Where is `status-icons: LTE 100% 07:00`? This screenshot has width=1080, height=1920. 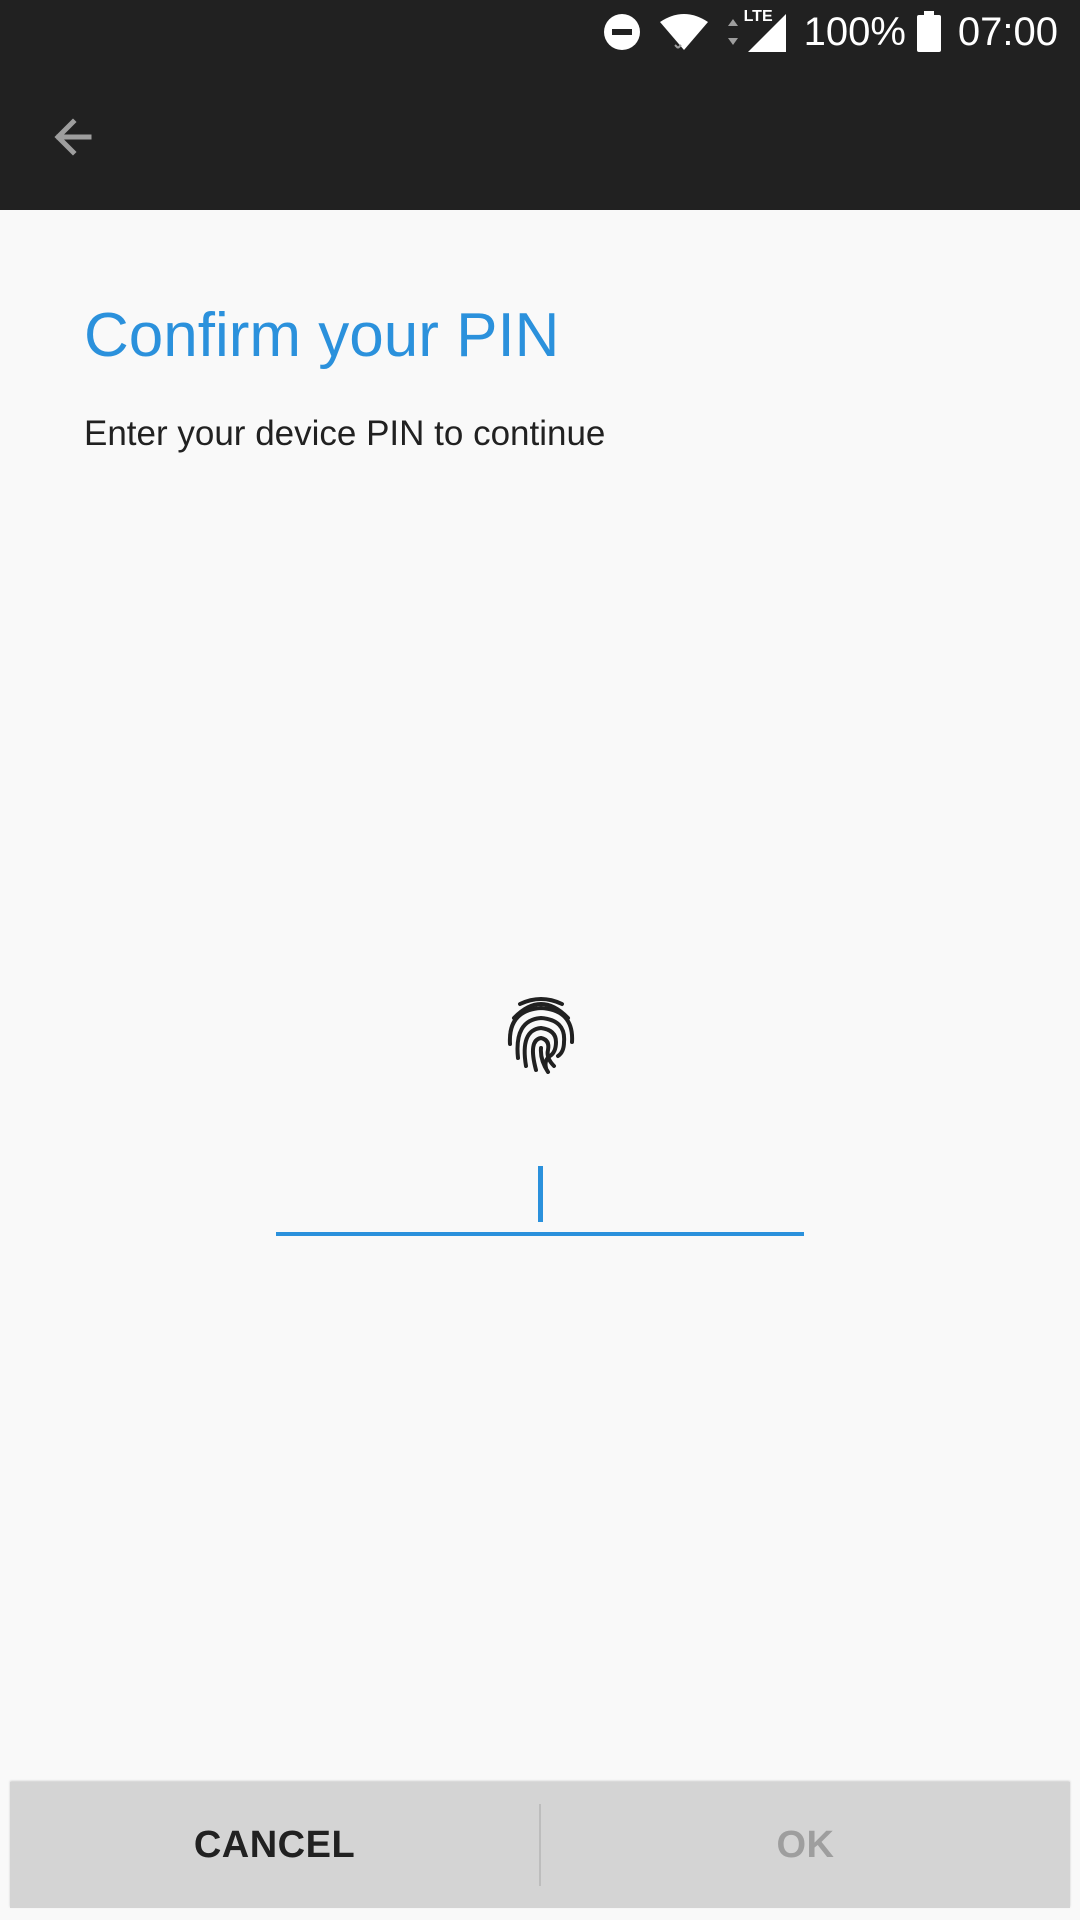
status-icons: LTE 100% 07:00 is located at coordinates (822, 32).